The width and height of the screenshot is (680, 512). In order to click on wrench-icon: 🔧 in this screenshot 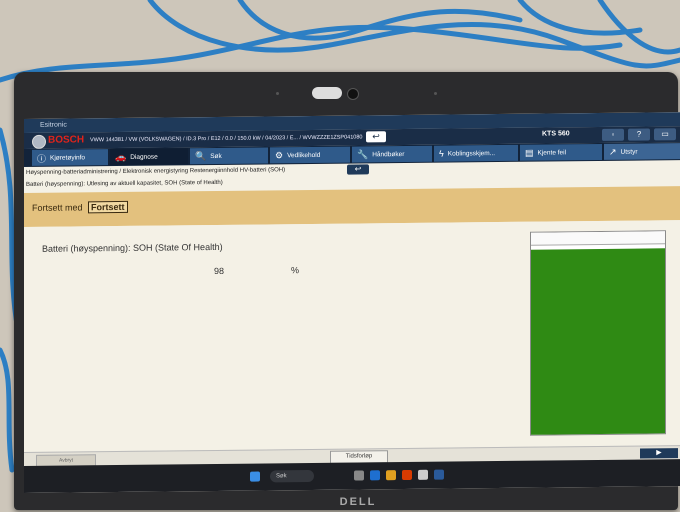, I will do `click(363, 154)`.